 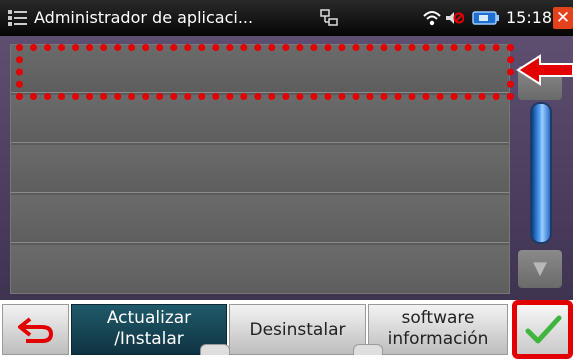 I want to click on first-row-highlight, so click(x=265, y=72).